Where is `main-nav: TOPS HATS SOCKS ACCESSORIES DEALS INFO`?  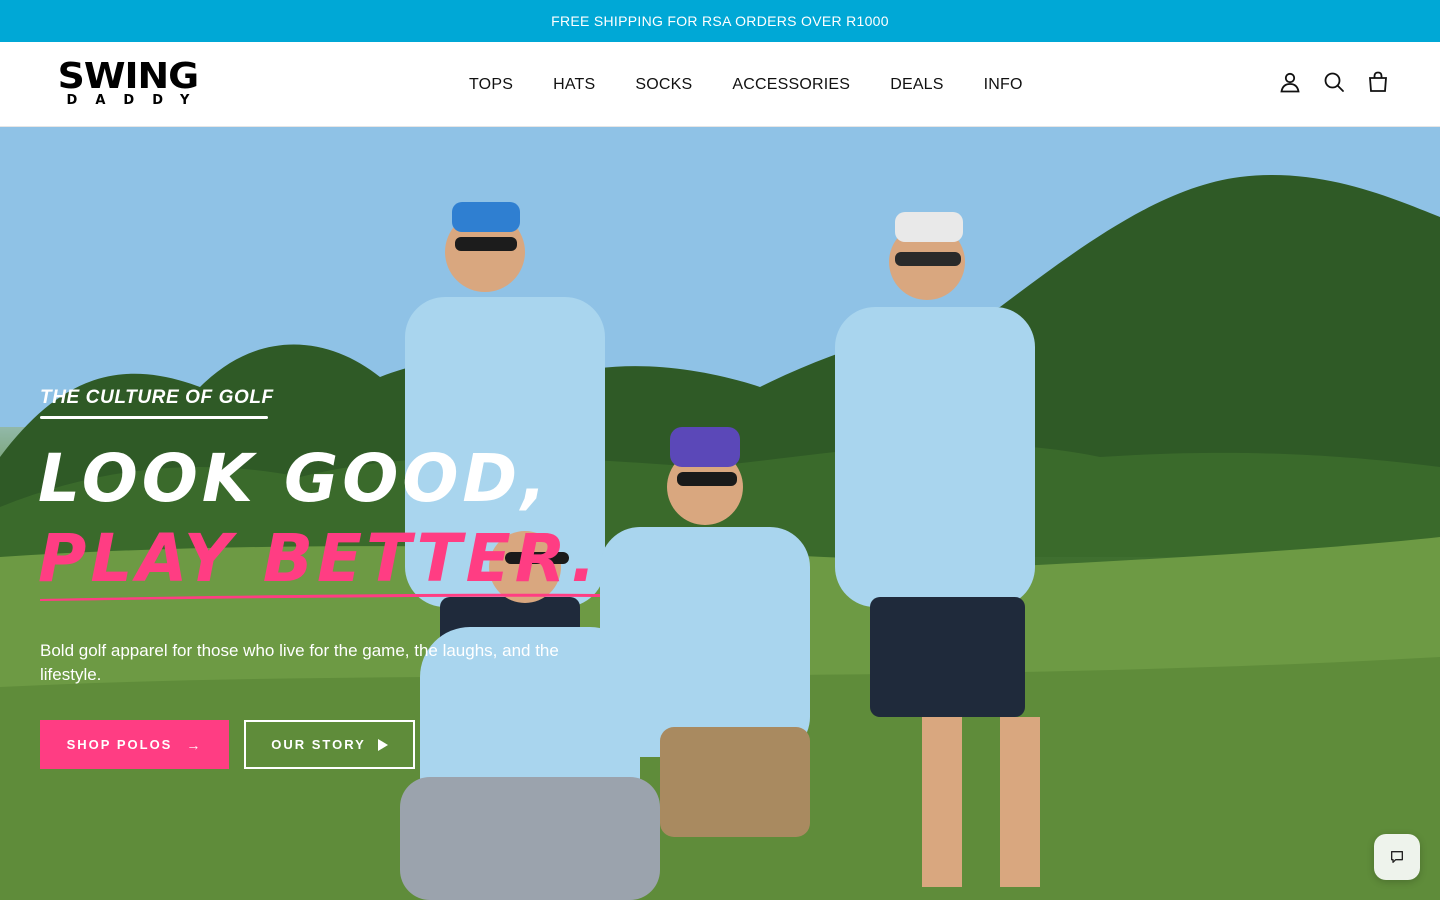 main-nav: TOPS HATS SOCKS ACCESSORIES DEALS INFO is located at coordinates (746, 84).